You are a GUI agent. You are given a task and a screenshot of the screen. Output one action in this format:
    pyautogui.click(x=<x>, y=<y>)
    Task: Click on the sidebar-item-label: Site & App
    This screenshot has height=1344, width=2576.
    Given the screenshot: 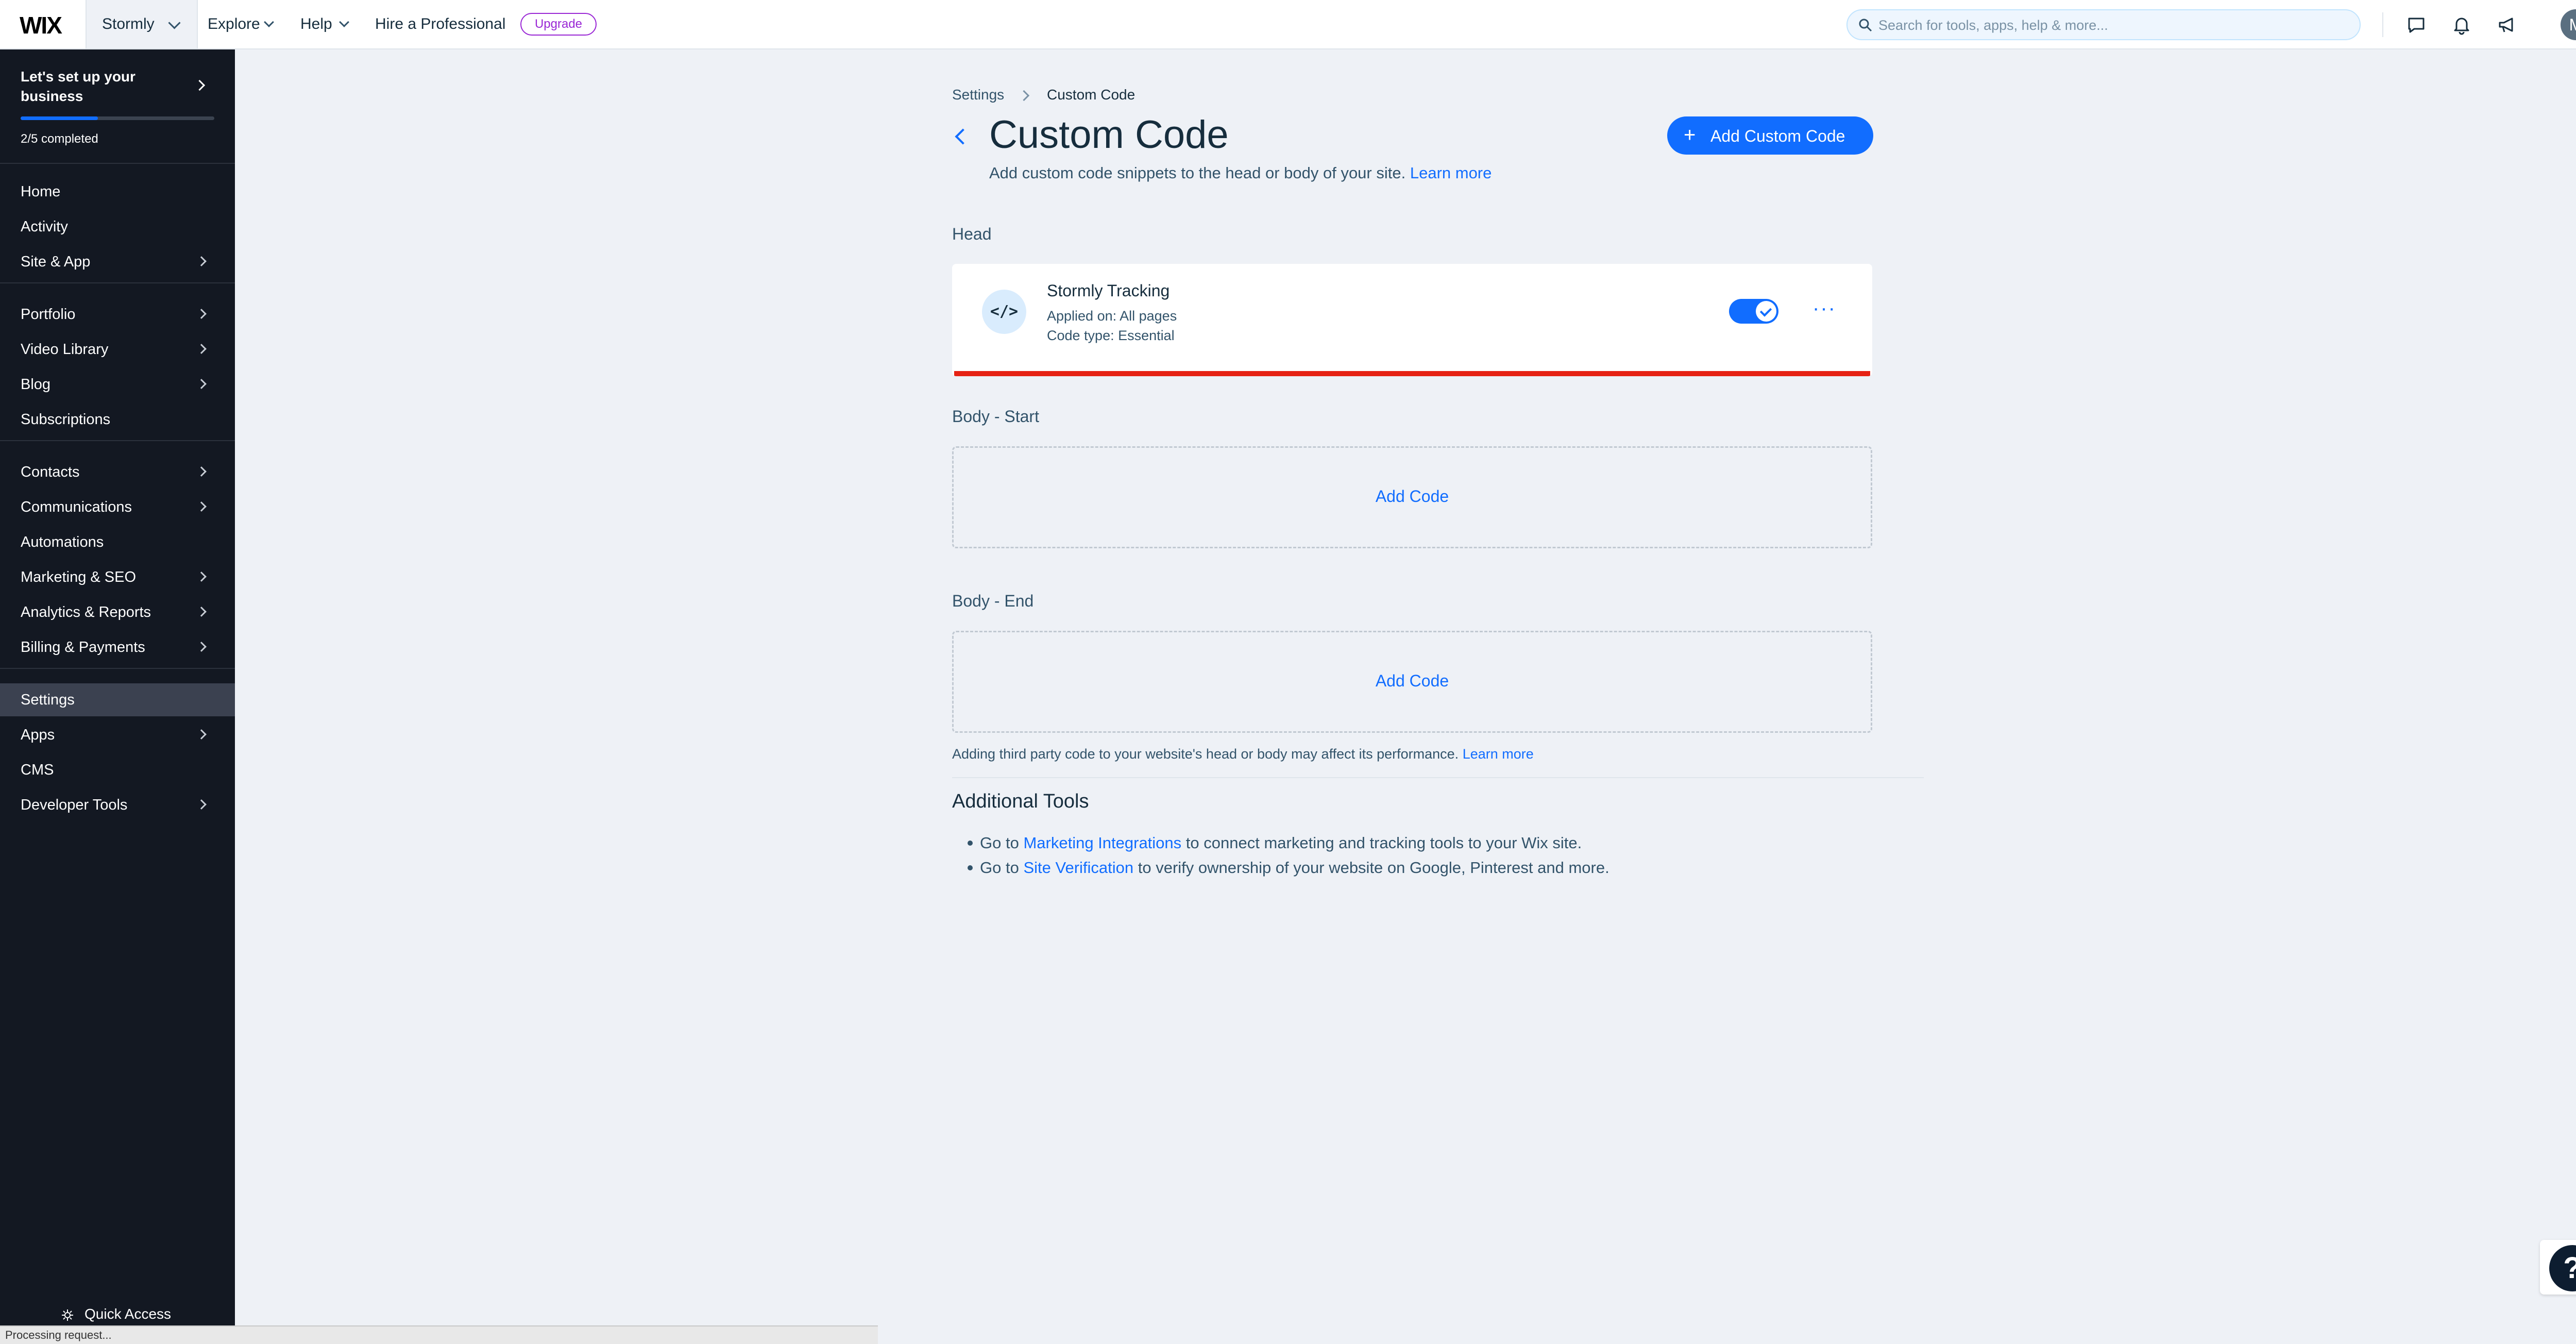 What is the action you would take?
    pyautogui.click(x=56, y=262)
    